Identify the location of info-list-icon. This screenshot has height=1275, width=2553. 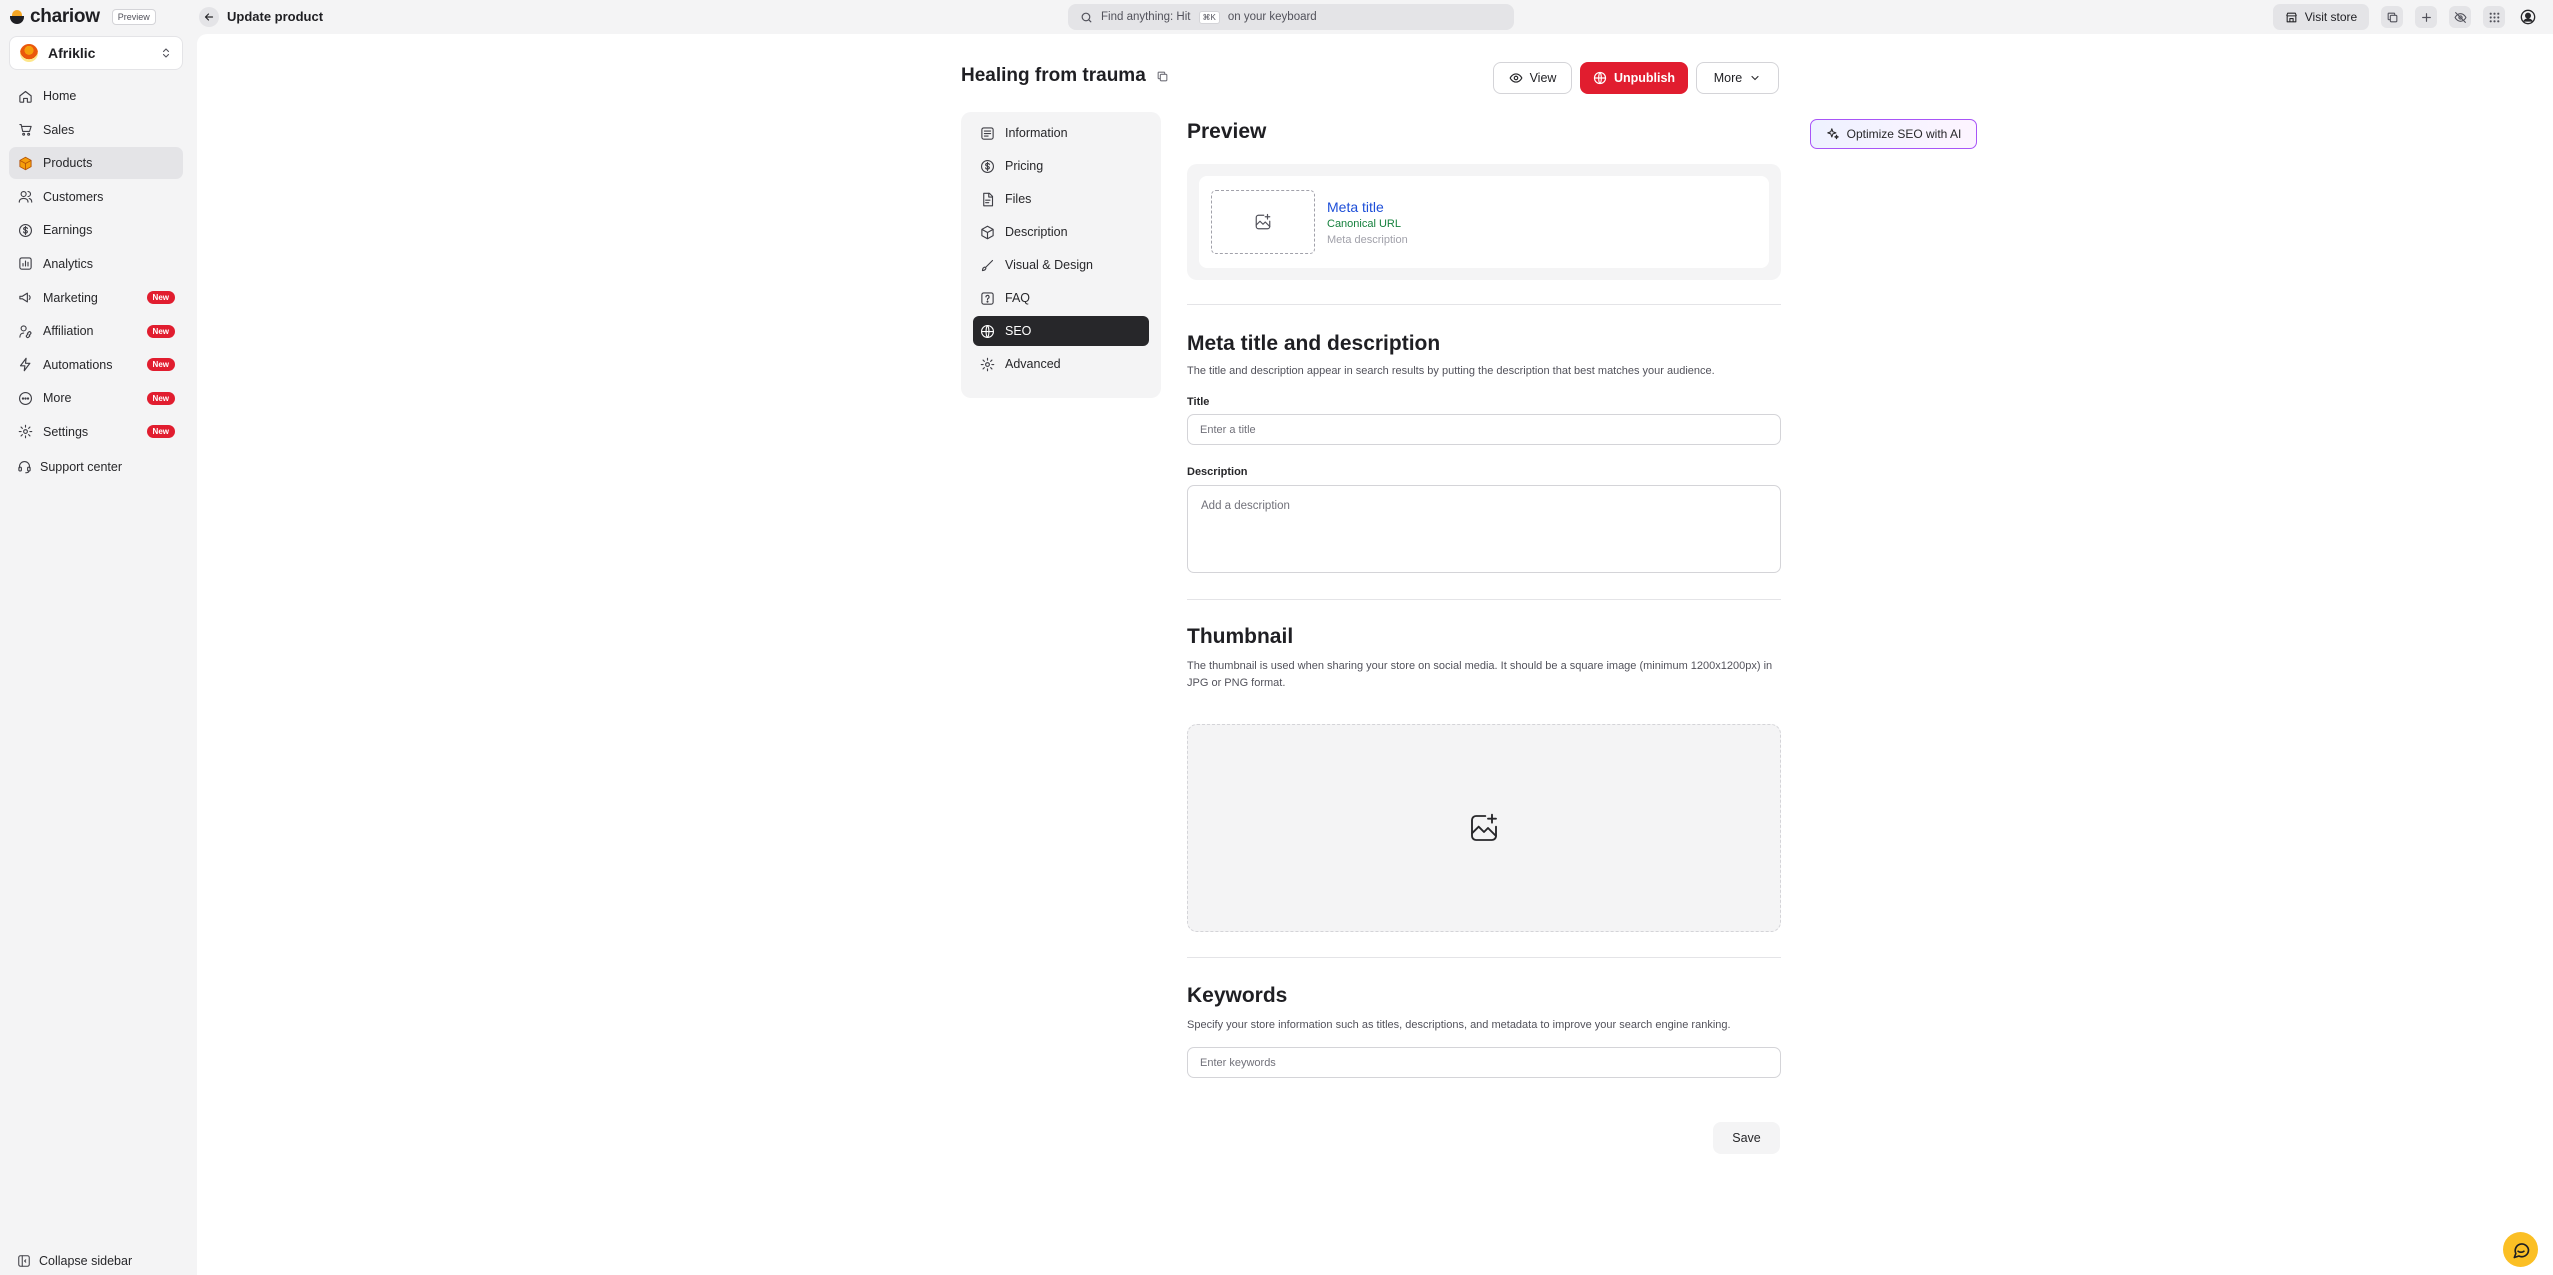
(987, 133).